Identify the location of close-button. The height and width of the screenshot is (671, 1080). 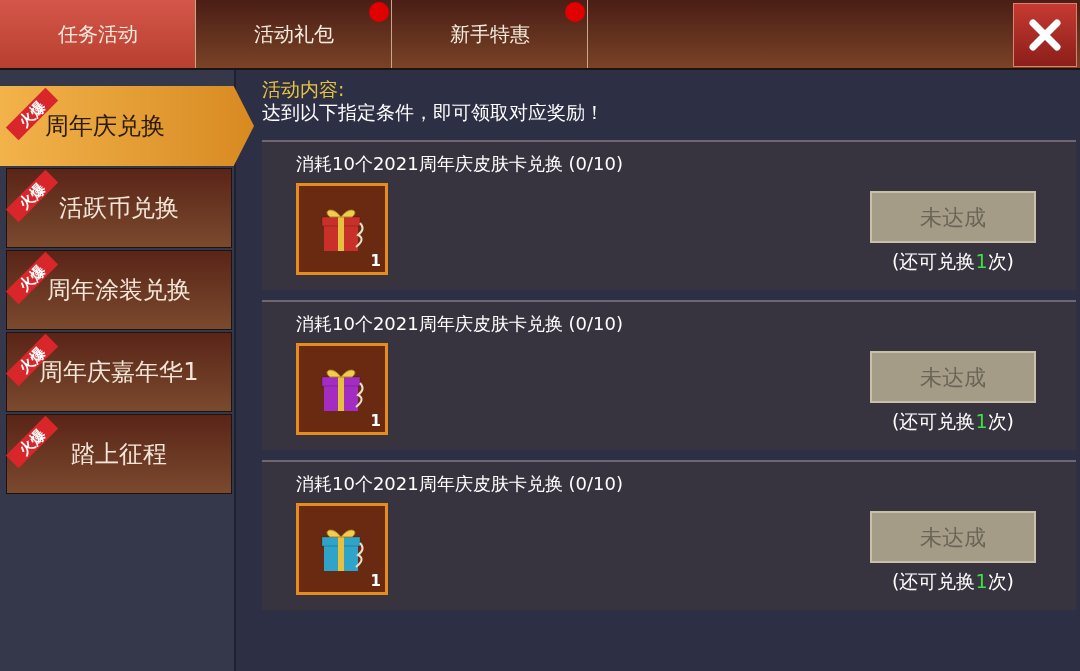
(1045, 35).